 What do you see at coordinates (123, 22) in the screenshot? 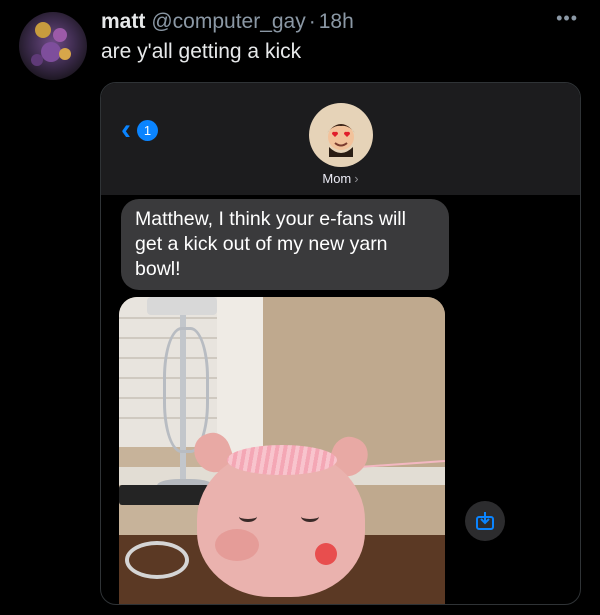
I see `author-display-name: matt` at bounding box center [123, 22].